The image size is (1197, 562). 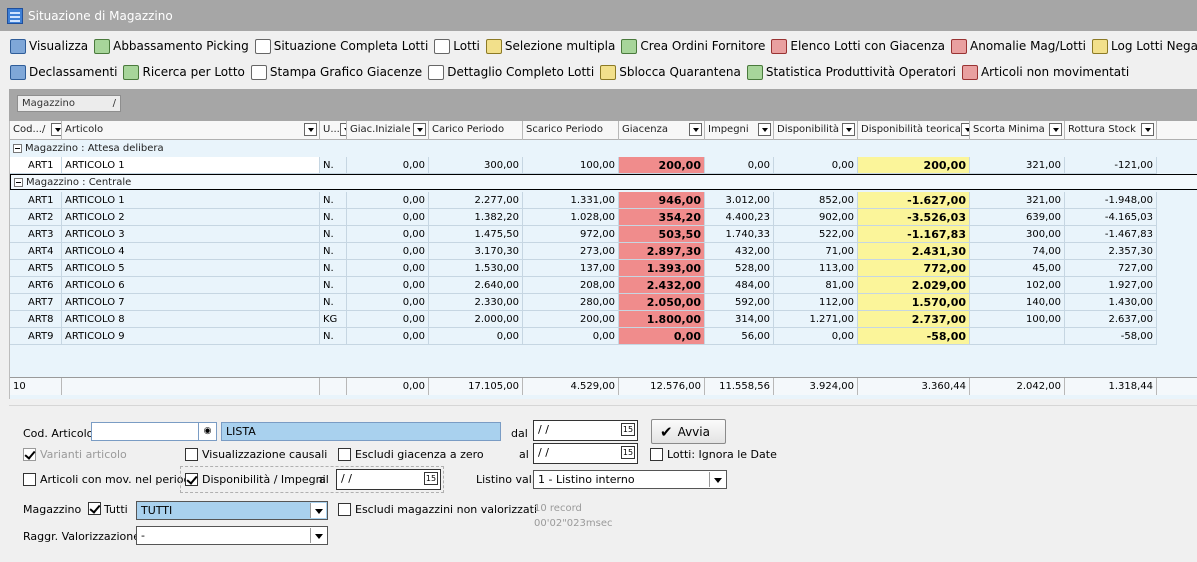 I want to click on total-cell: 0,00, so click(x=388, y=386).